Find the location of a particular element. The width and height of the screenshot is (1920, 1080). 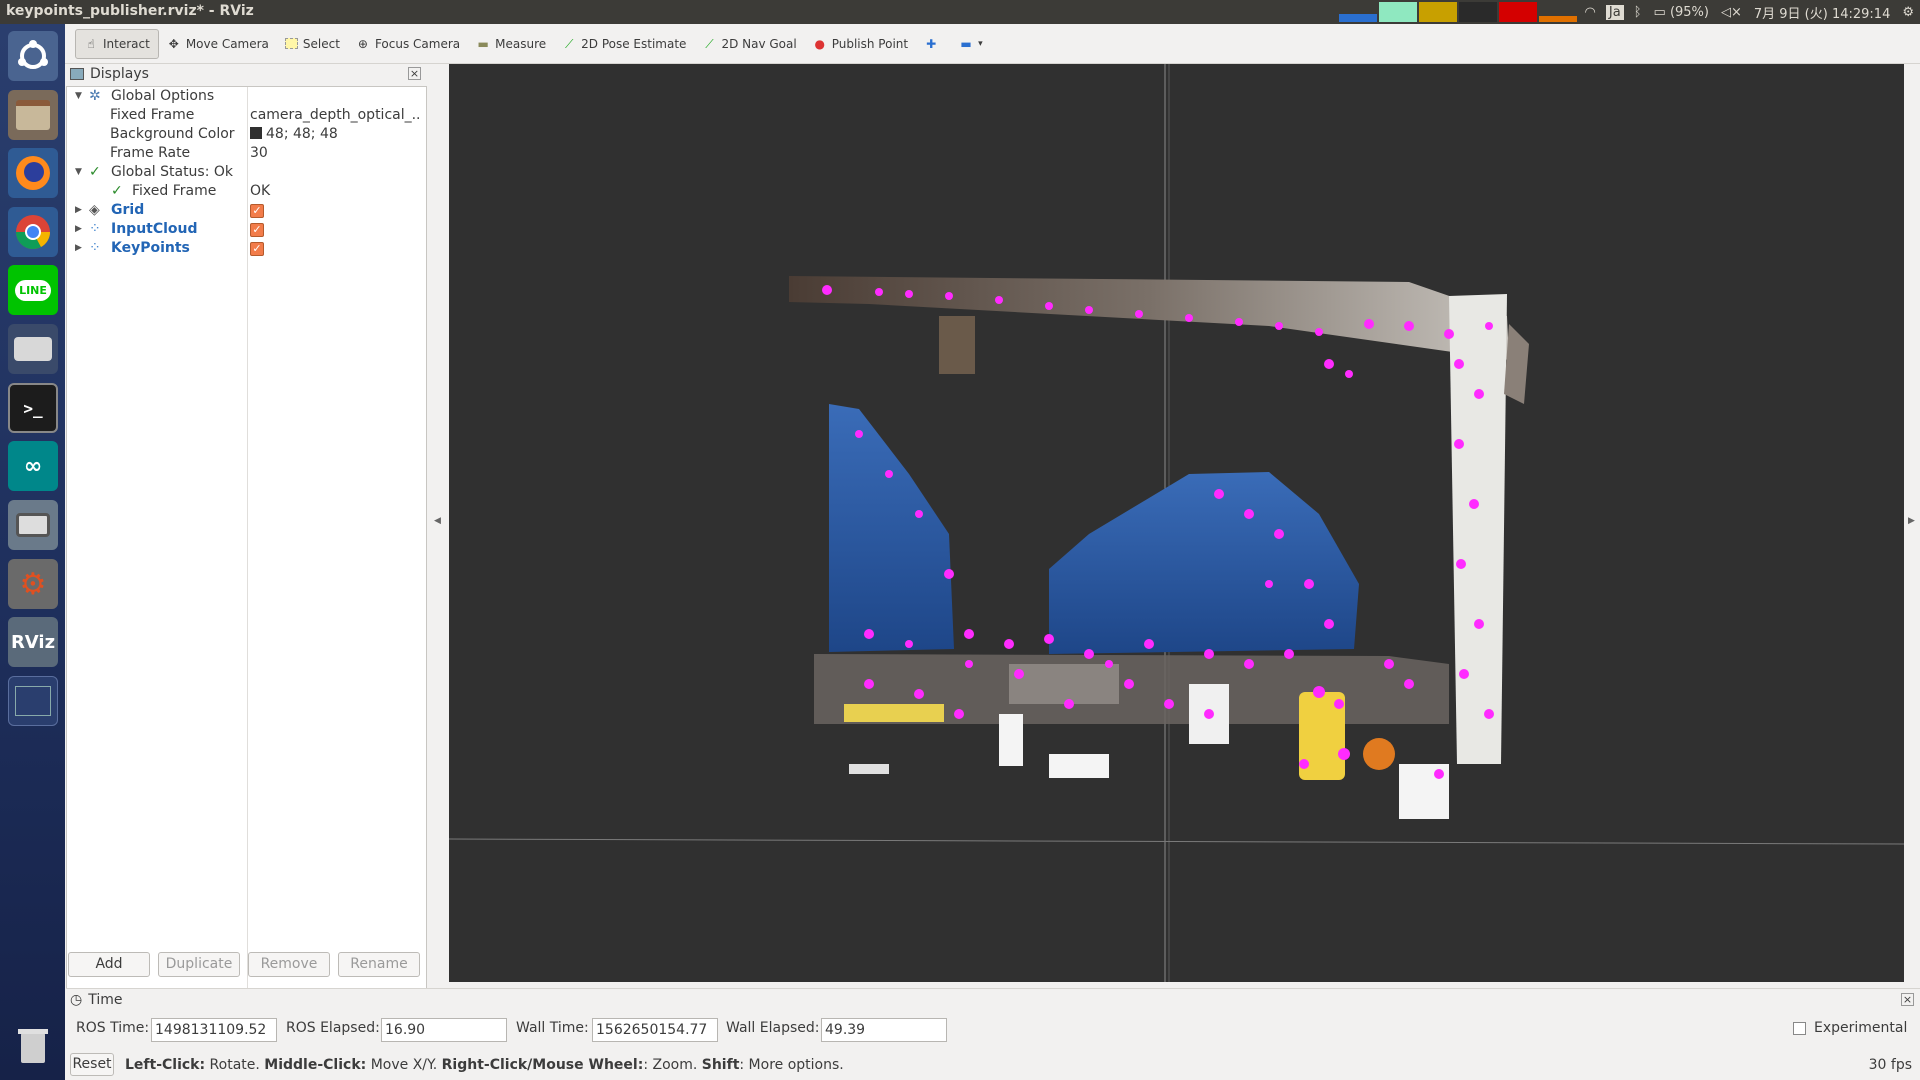

terminal-icon: >_ is located at coordinates (33, 408).